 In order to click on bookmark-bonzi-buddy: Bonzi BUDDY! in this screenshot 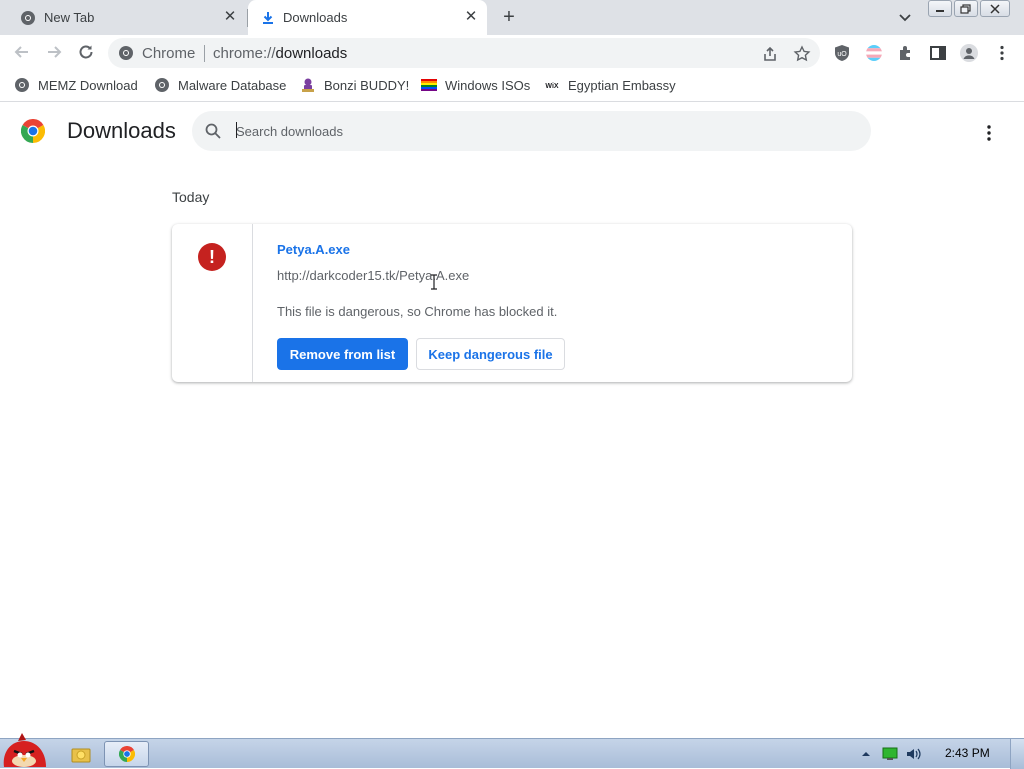, I will do `click(354, 85)`.